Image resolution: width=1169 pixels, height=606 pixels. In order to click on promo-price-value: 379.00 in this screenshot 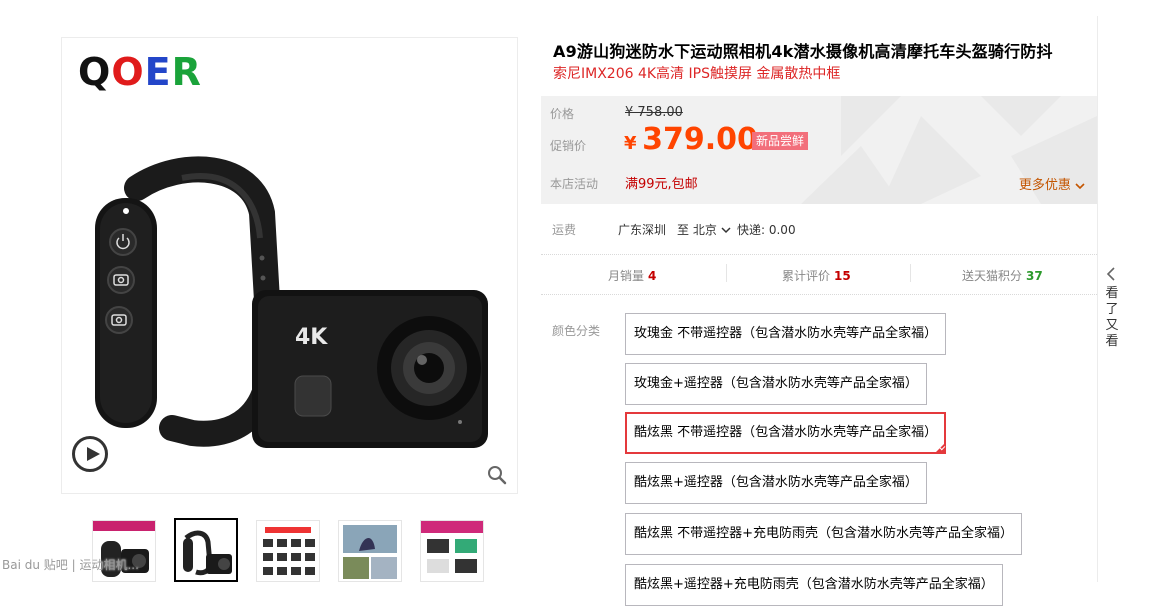, I will do `click(700, 139)`.